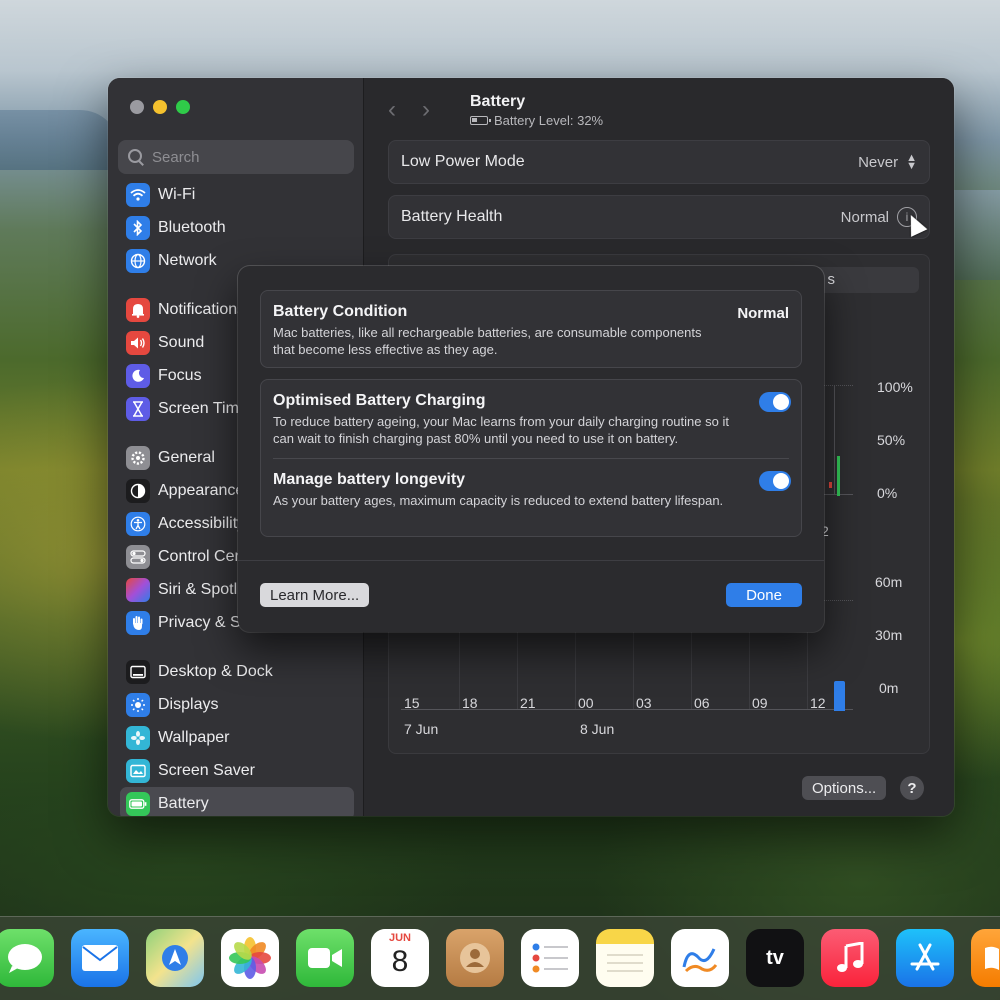 The width and height of the screenshot is (1000, 1000). I want to click on x-tick: 09, so click(760, 703).